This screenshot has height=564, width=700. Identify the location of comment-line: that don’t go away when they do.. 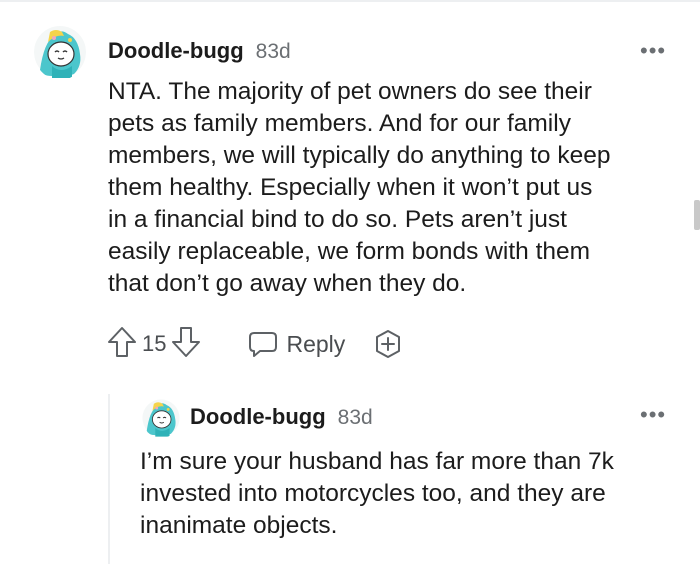
(287, 283).